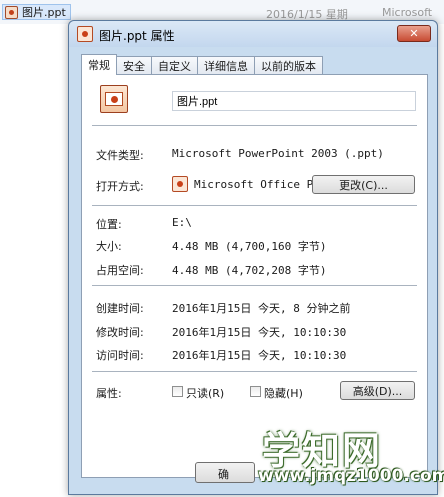 This screenshot has width=444, height=497. What do you see at coordinates (109, 246) in the screenshot?
I see `size-label: 大小:` at bounding box center [109, 246].